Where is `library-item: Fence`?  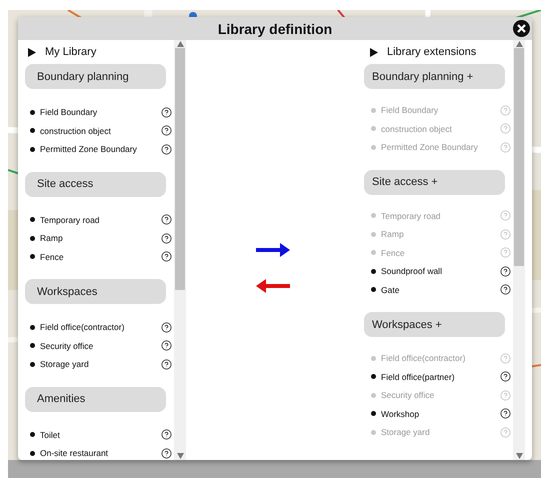
library-item: Fence is located at coordinates (96, 257).